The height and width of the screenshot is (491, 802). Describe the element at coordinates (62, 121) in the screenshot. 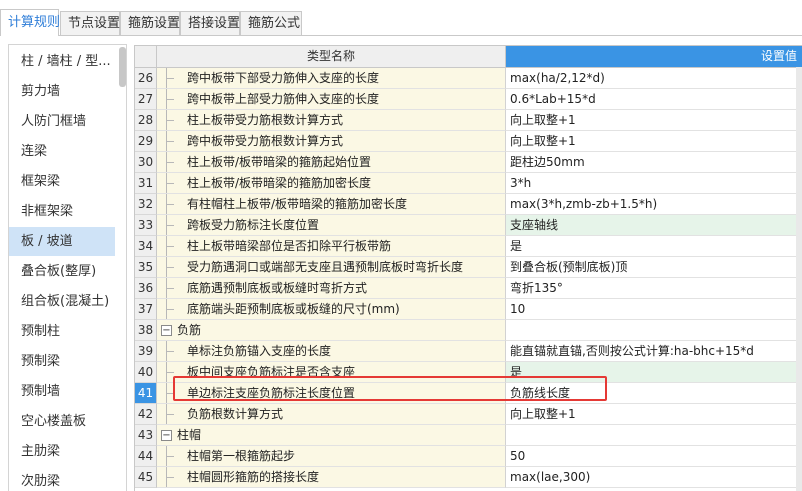

I see `sidebar-item: 人防门框墙` at that location.